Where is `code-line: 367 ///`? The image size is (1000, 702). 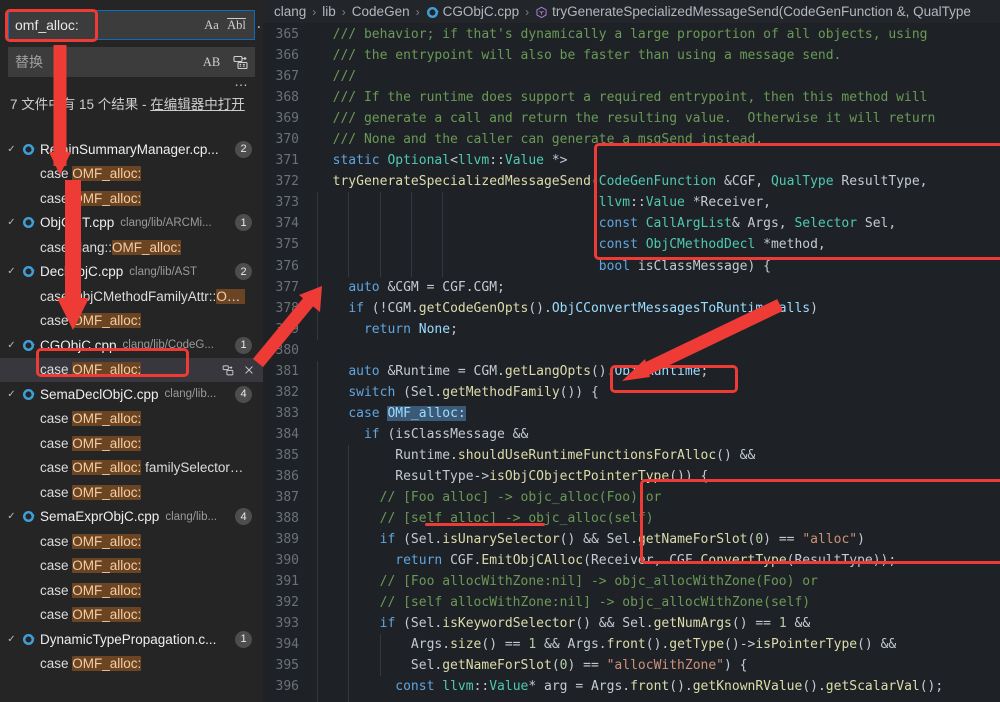 code-line: 367 /// is located at coordinates (631, 76).